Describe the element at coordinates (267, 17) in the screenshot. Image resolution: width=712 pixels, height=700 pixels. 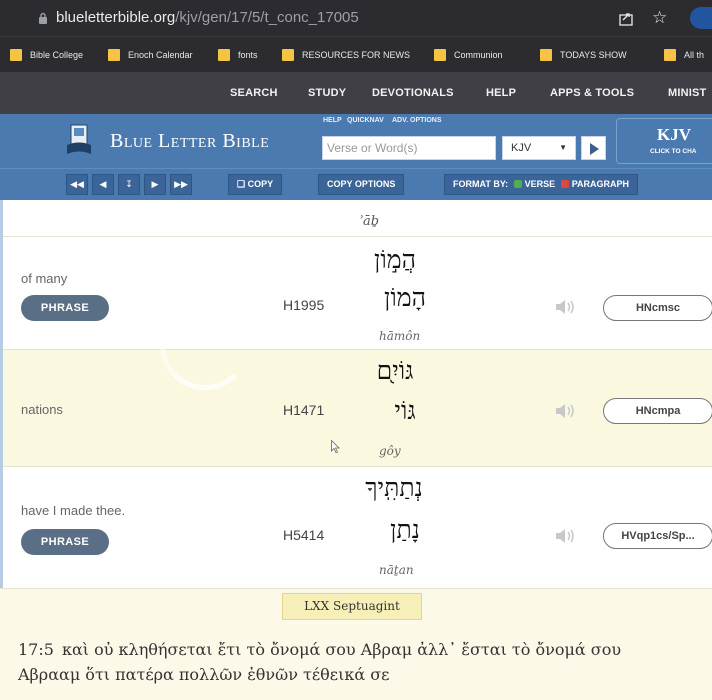
I see `url-path: /kjv/gen/17/5/t_conc_17005` at that location.